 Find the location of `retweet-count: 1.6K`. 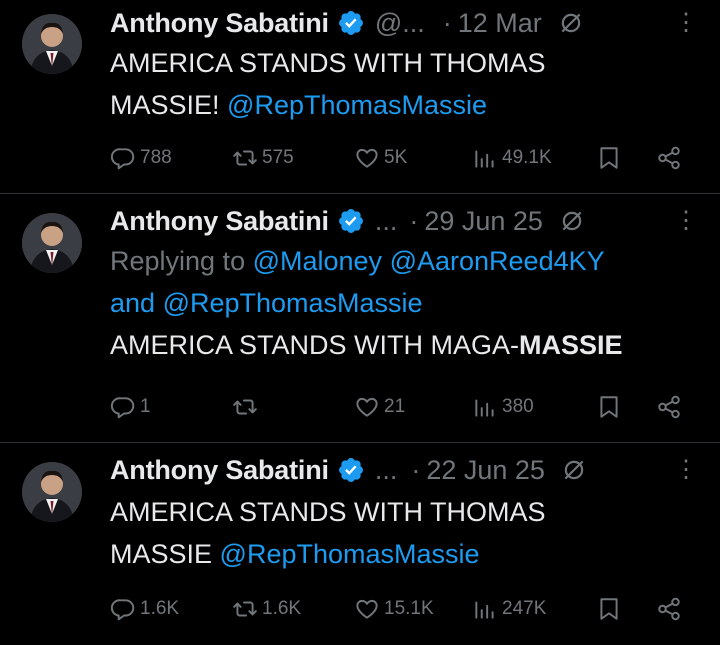

retweet-count: 1.6K is located at coordinates (282, 608).